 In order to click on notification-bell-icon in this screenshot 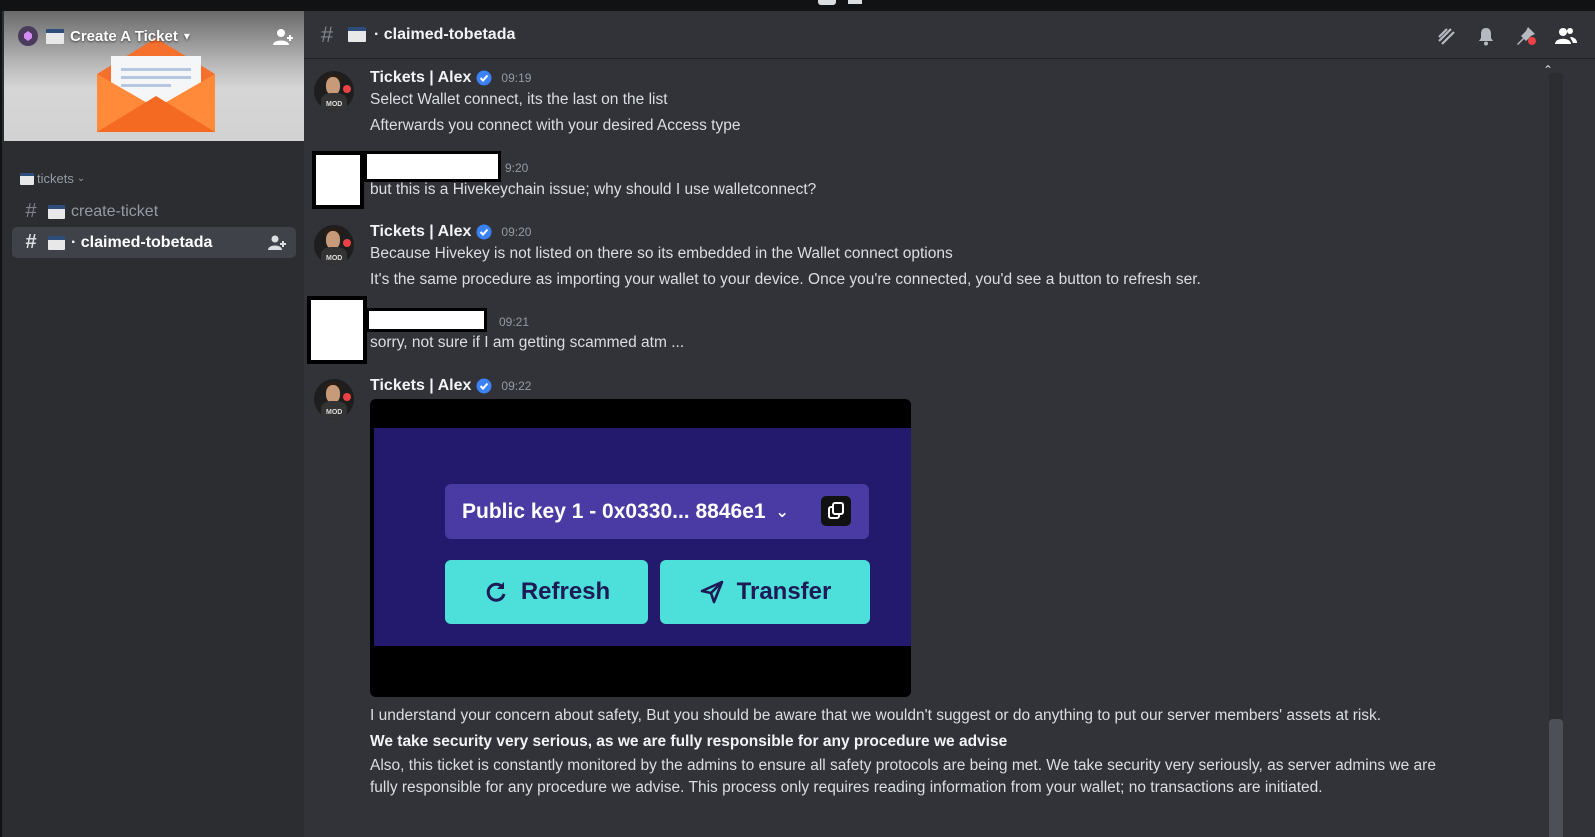, I will do `click(1486, 36)`.